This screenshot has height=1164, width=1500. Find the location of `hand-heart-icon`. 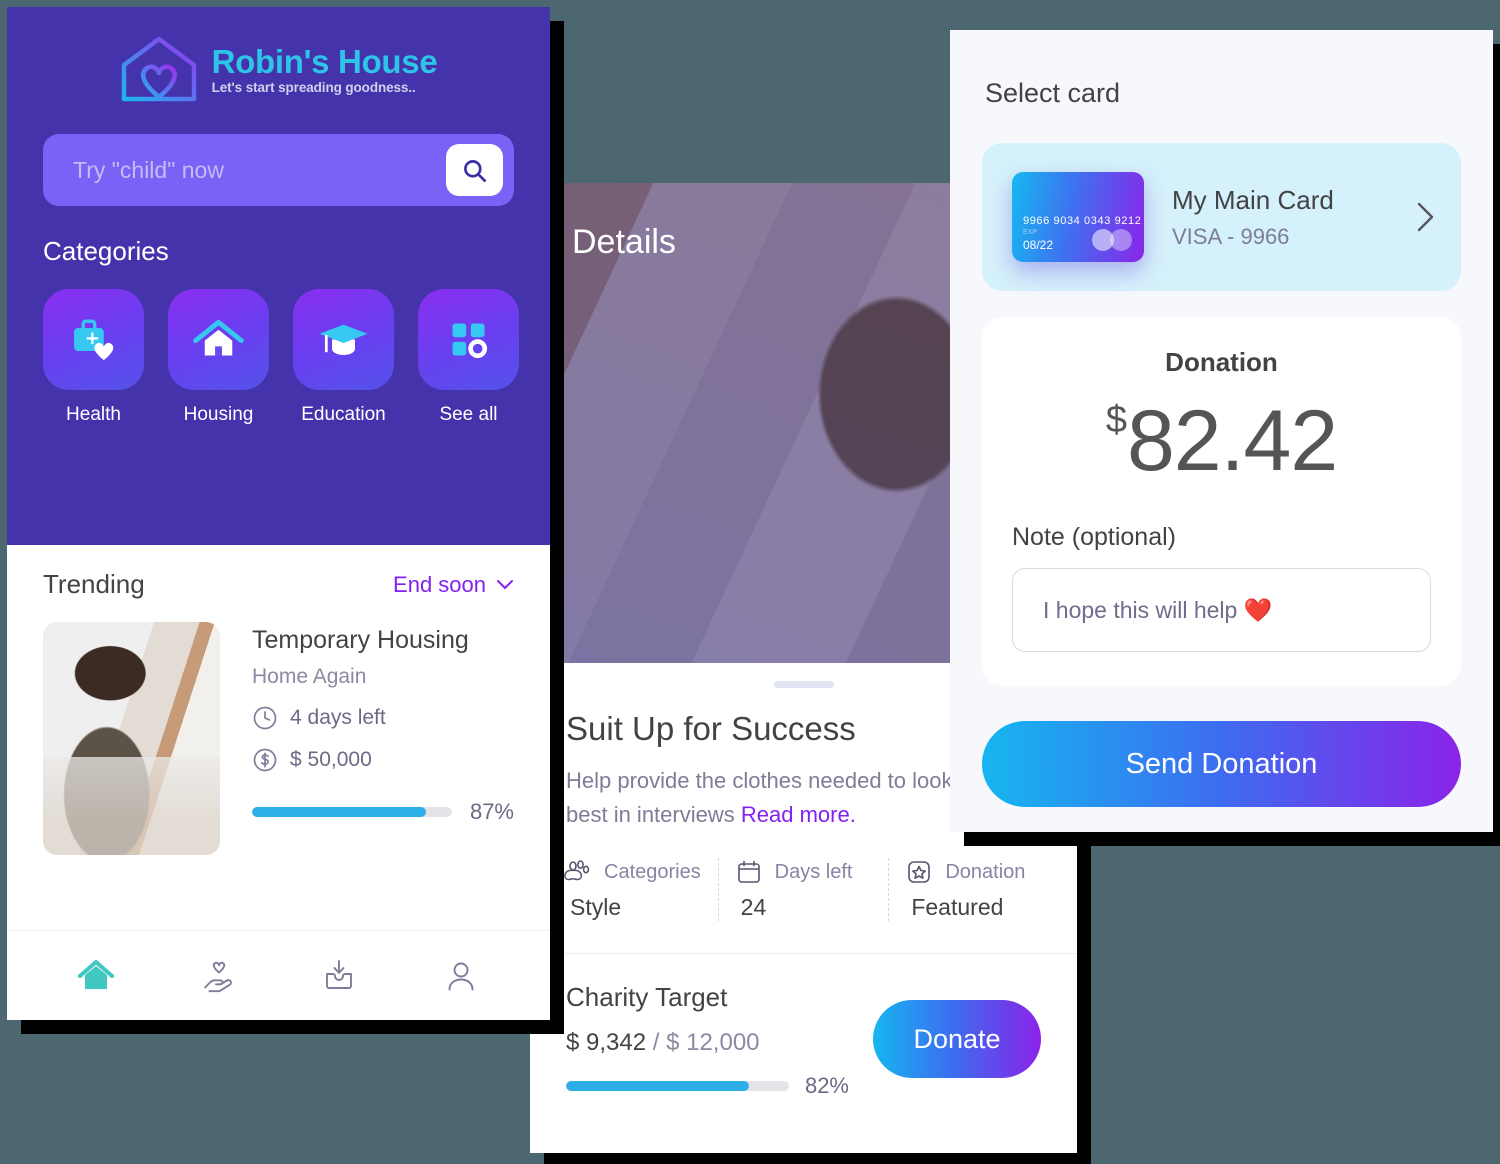

hand-heart-icon is located at coordinates (218, 976).